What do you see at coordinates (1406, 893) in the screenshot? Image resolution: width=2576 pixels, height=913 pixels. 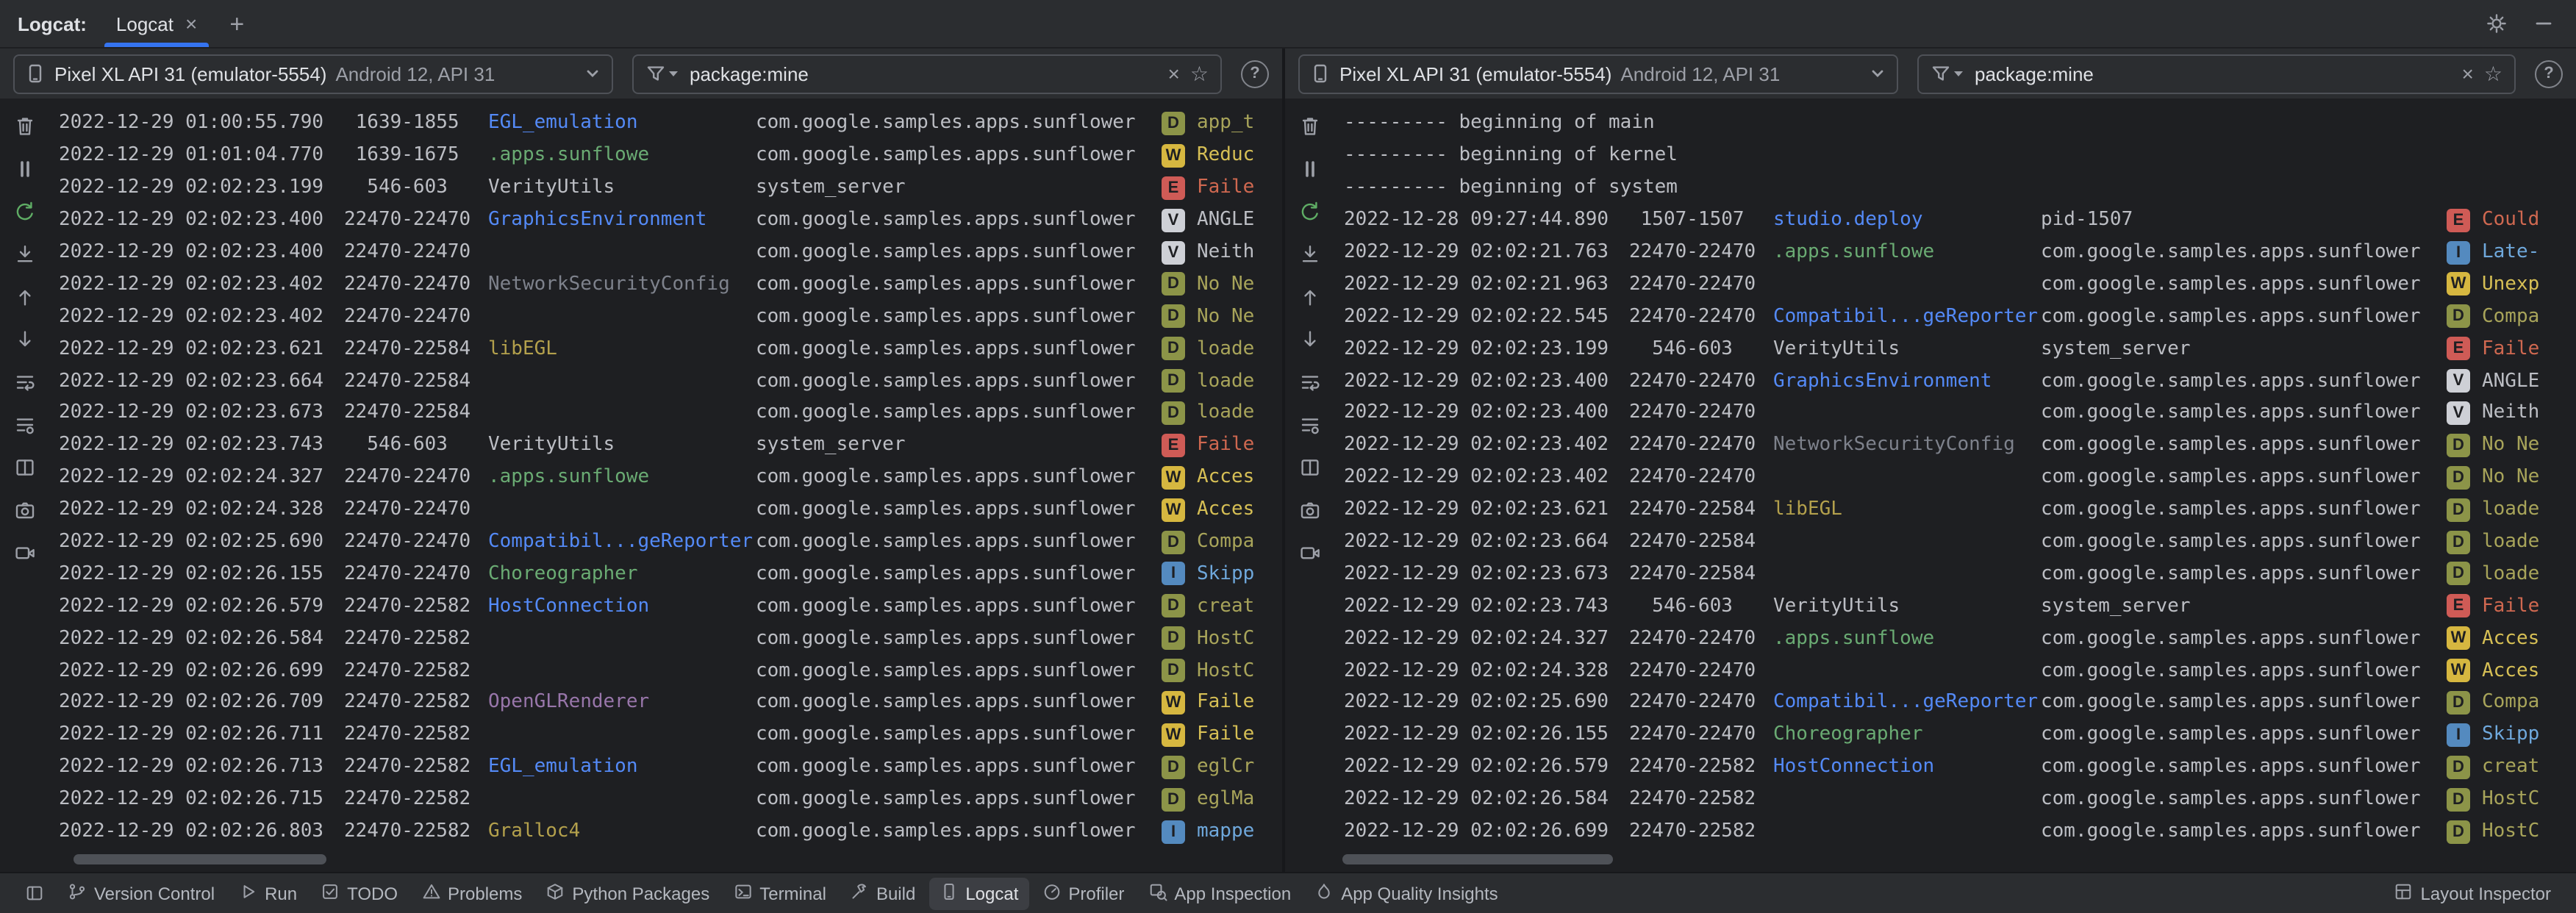 I see `statusbar-item-app-quality-insights: App Quality Insights` at bounding box center [1406, 893].